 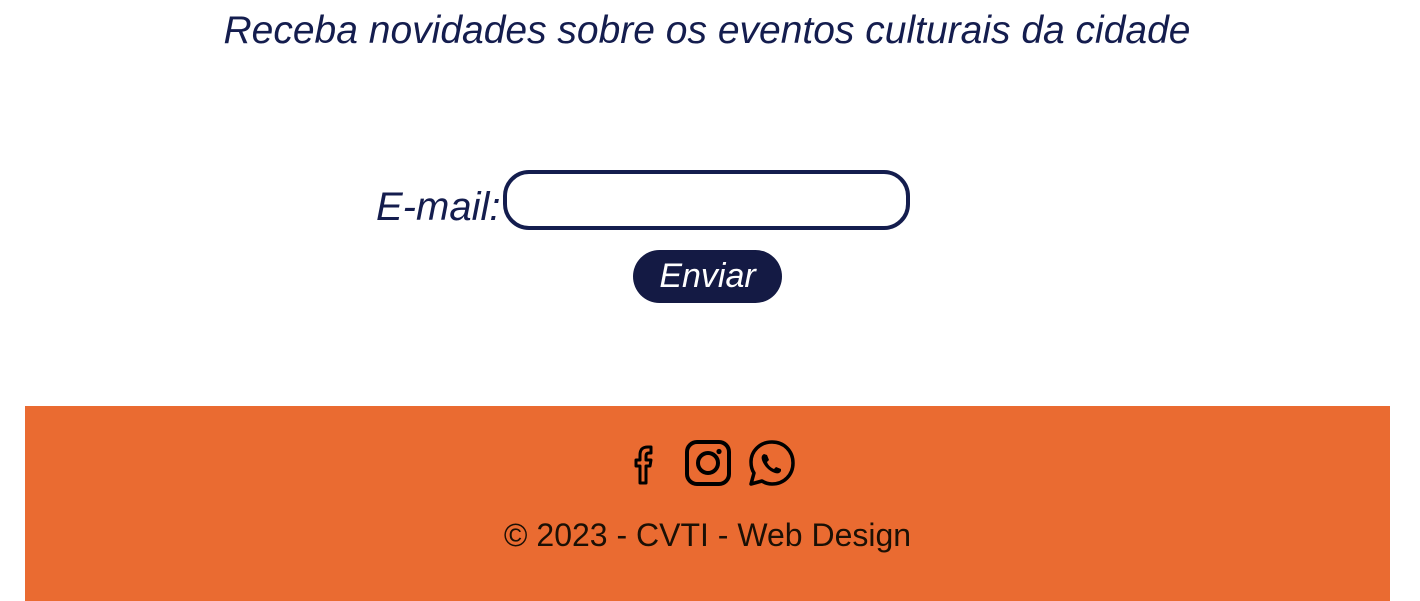 I want to click on email-label: E-mail:, so click(x=438, y=207).